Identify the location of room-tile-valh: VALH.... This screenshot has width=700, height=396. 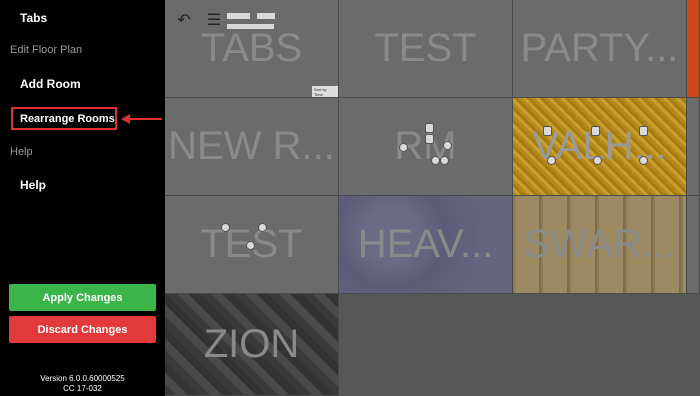
(600, 147).